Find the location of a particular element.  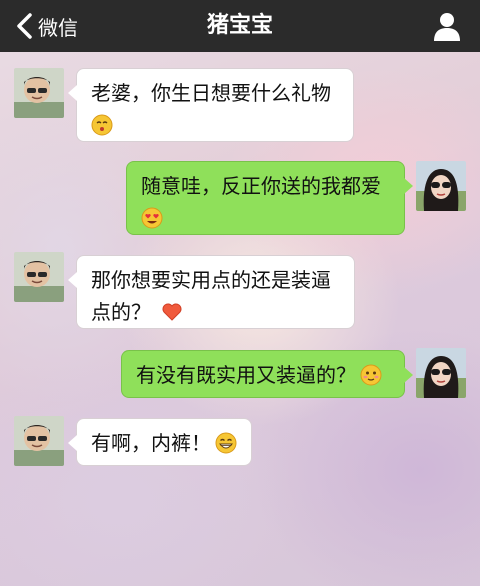

shy-face-icon is located at coordinates (371, 375).